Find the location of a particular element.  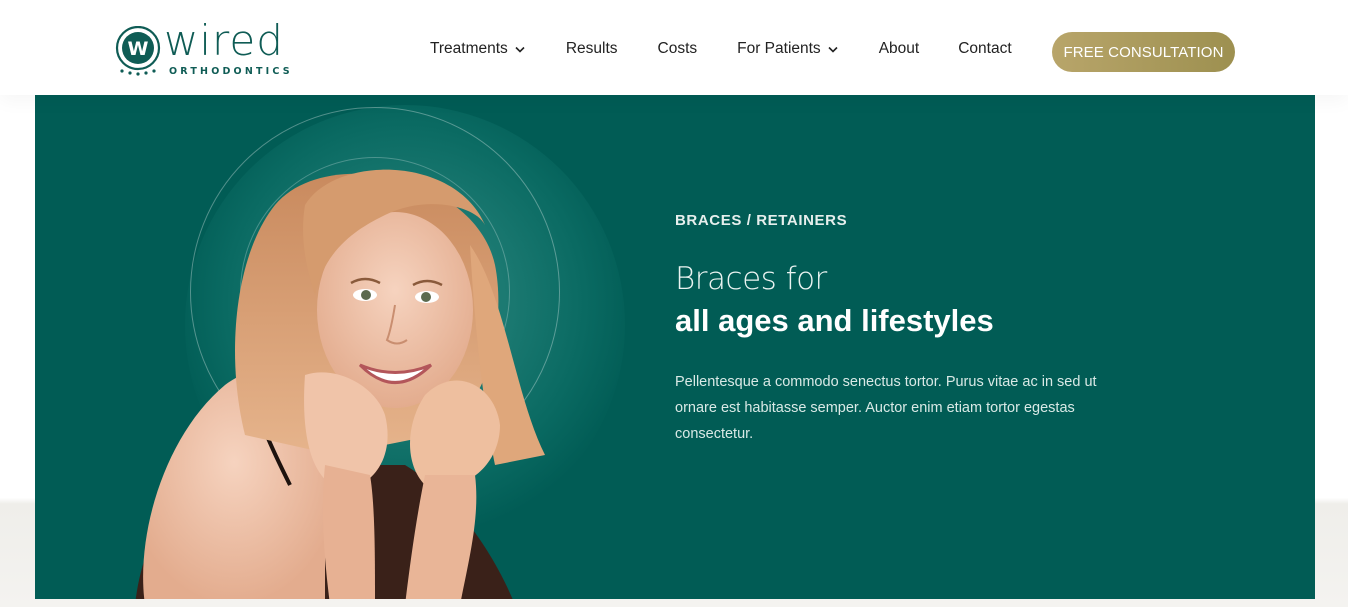

free-consultation-button: FREE CONSULTATION is located at coordinates (1143, 52).